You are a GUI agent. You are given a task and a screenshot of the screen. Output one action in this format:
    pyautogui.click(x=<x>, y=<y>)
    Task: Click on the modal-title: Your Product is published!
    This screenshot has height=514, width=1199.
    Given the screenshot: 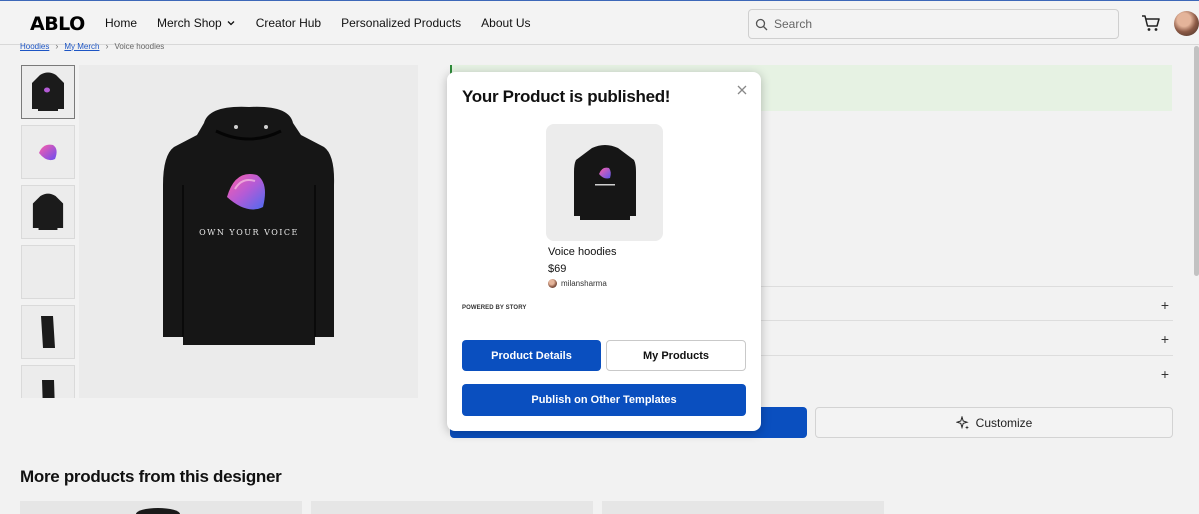 What is the action you would take?
    pyautogui.click(x=566, y=96)
    